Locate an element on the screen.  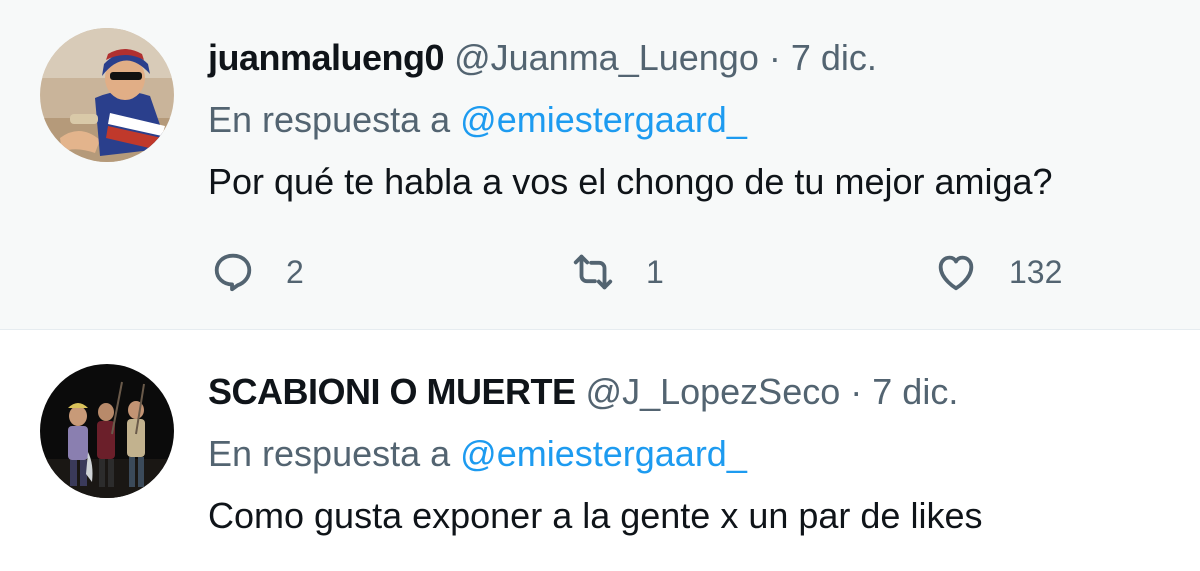
user-handle: @J_LopezSeco is located at coordinates (713, 391).